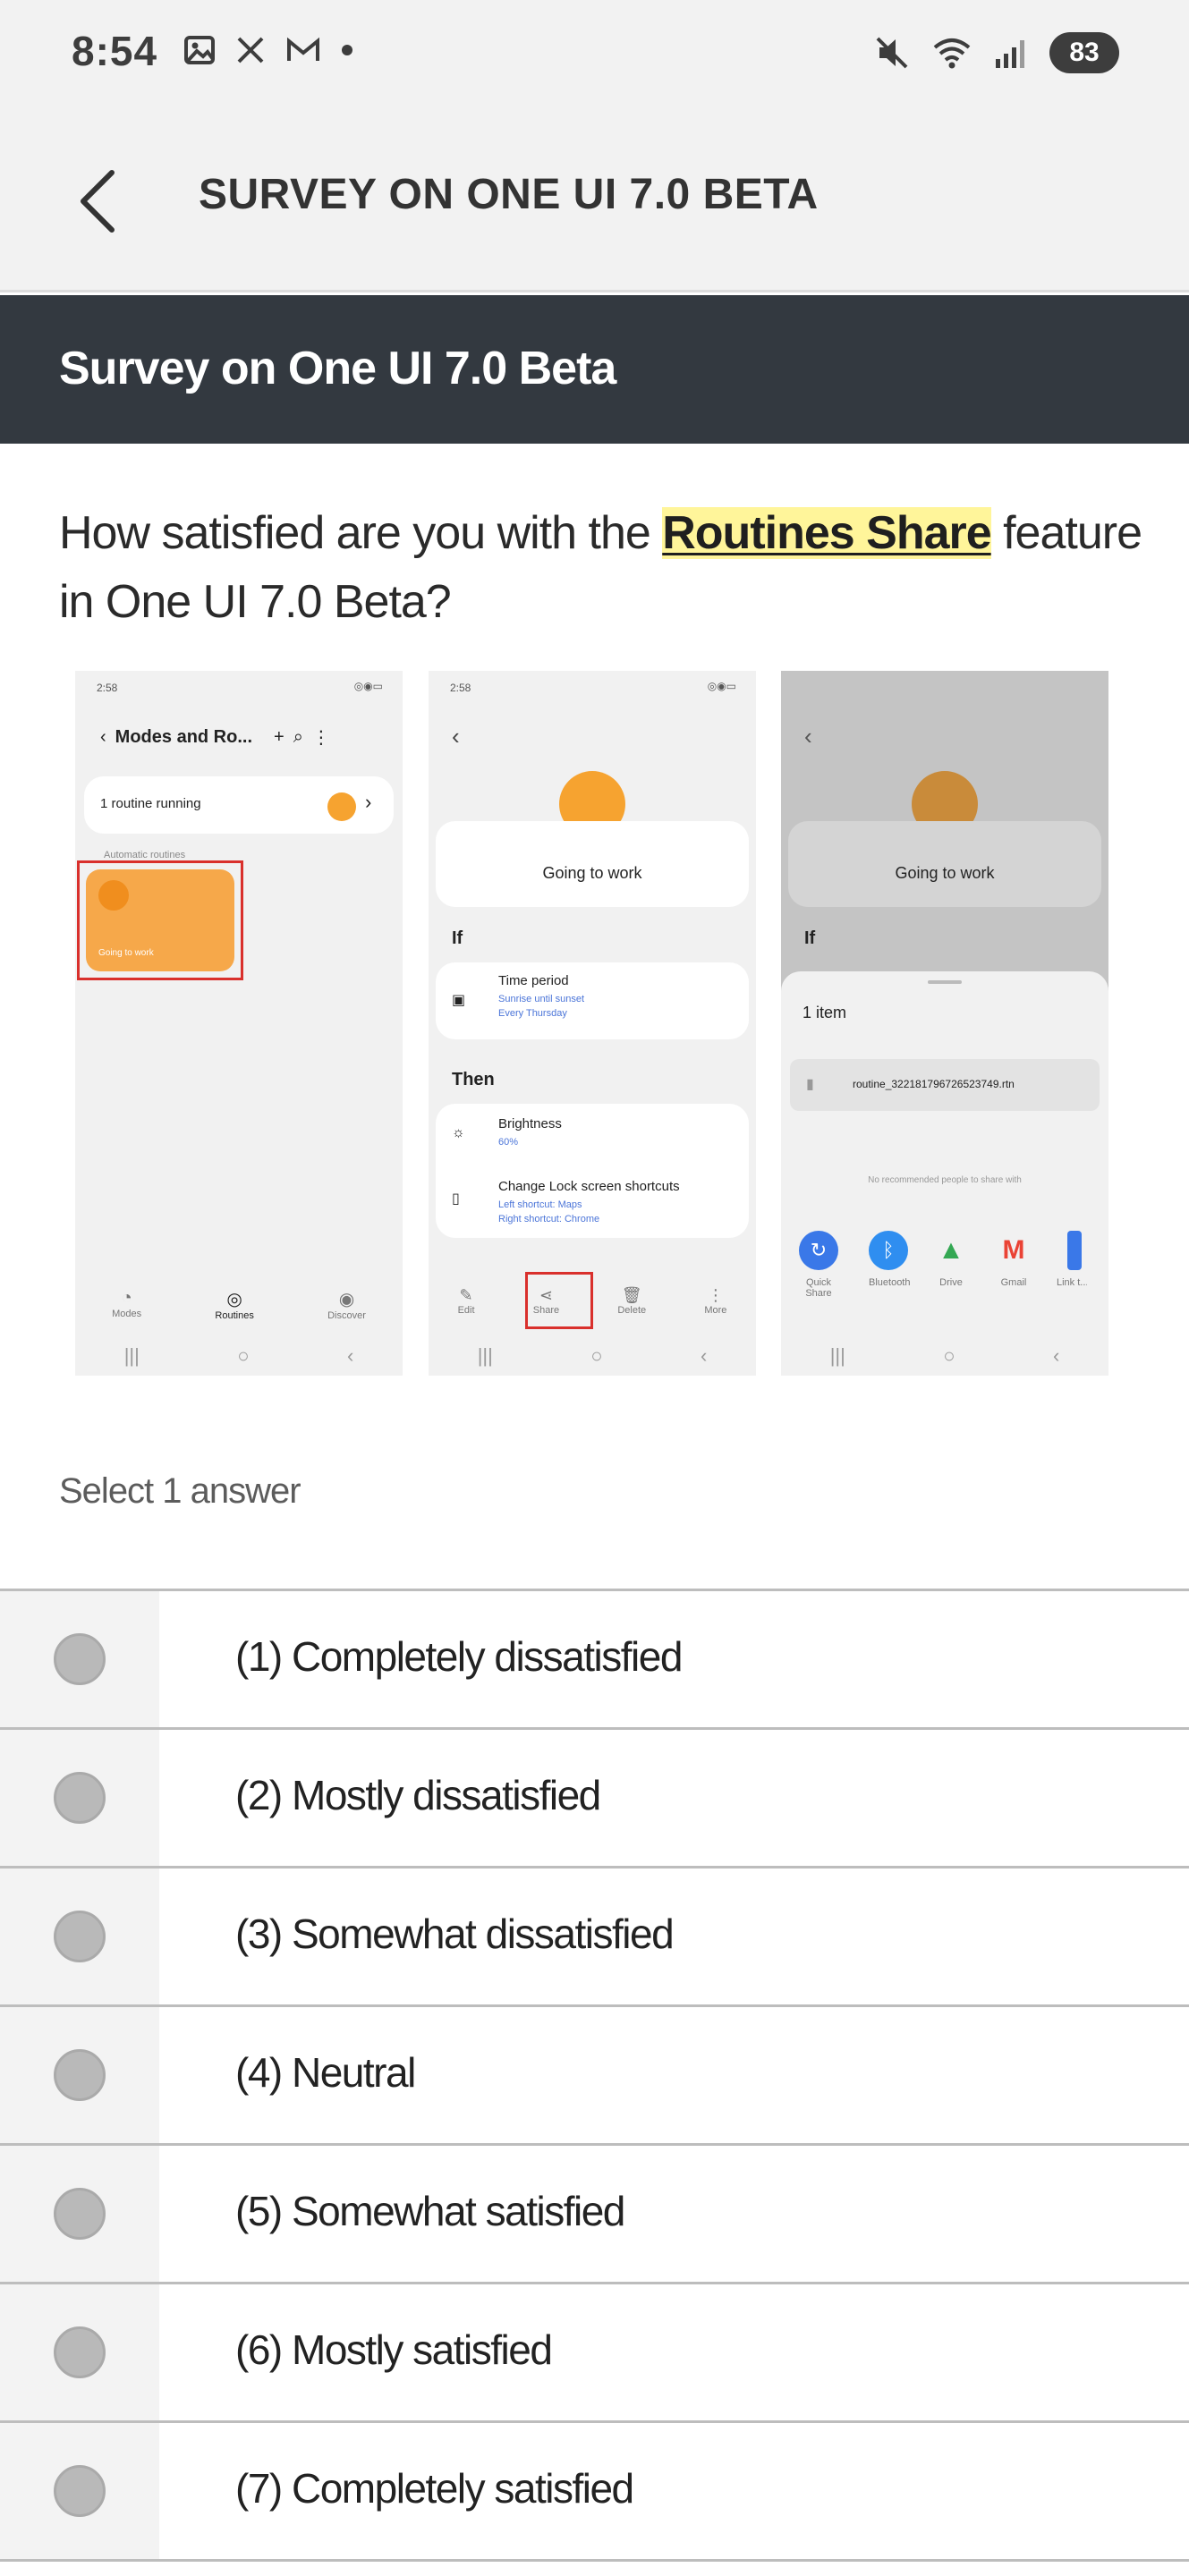  What do you see at coordinates (810, 1084) in the screenshot?
I see `mini-file-icon: ▮` at bounding box center [810, 1084].